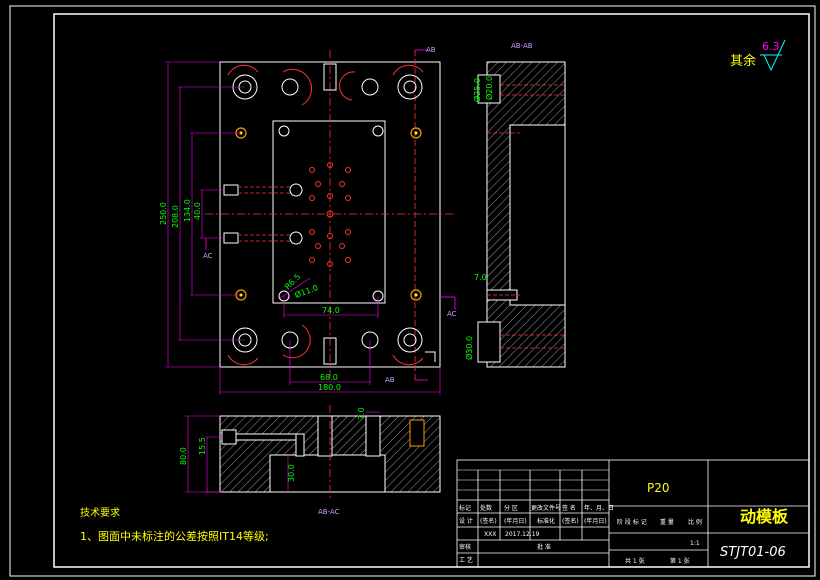  What do you see at coordinates (202, 446) in the screenshot?
I see `dim-b15: 15.5` at bounding box center [202, 446].